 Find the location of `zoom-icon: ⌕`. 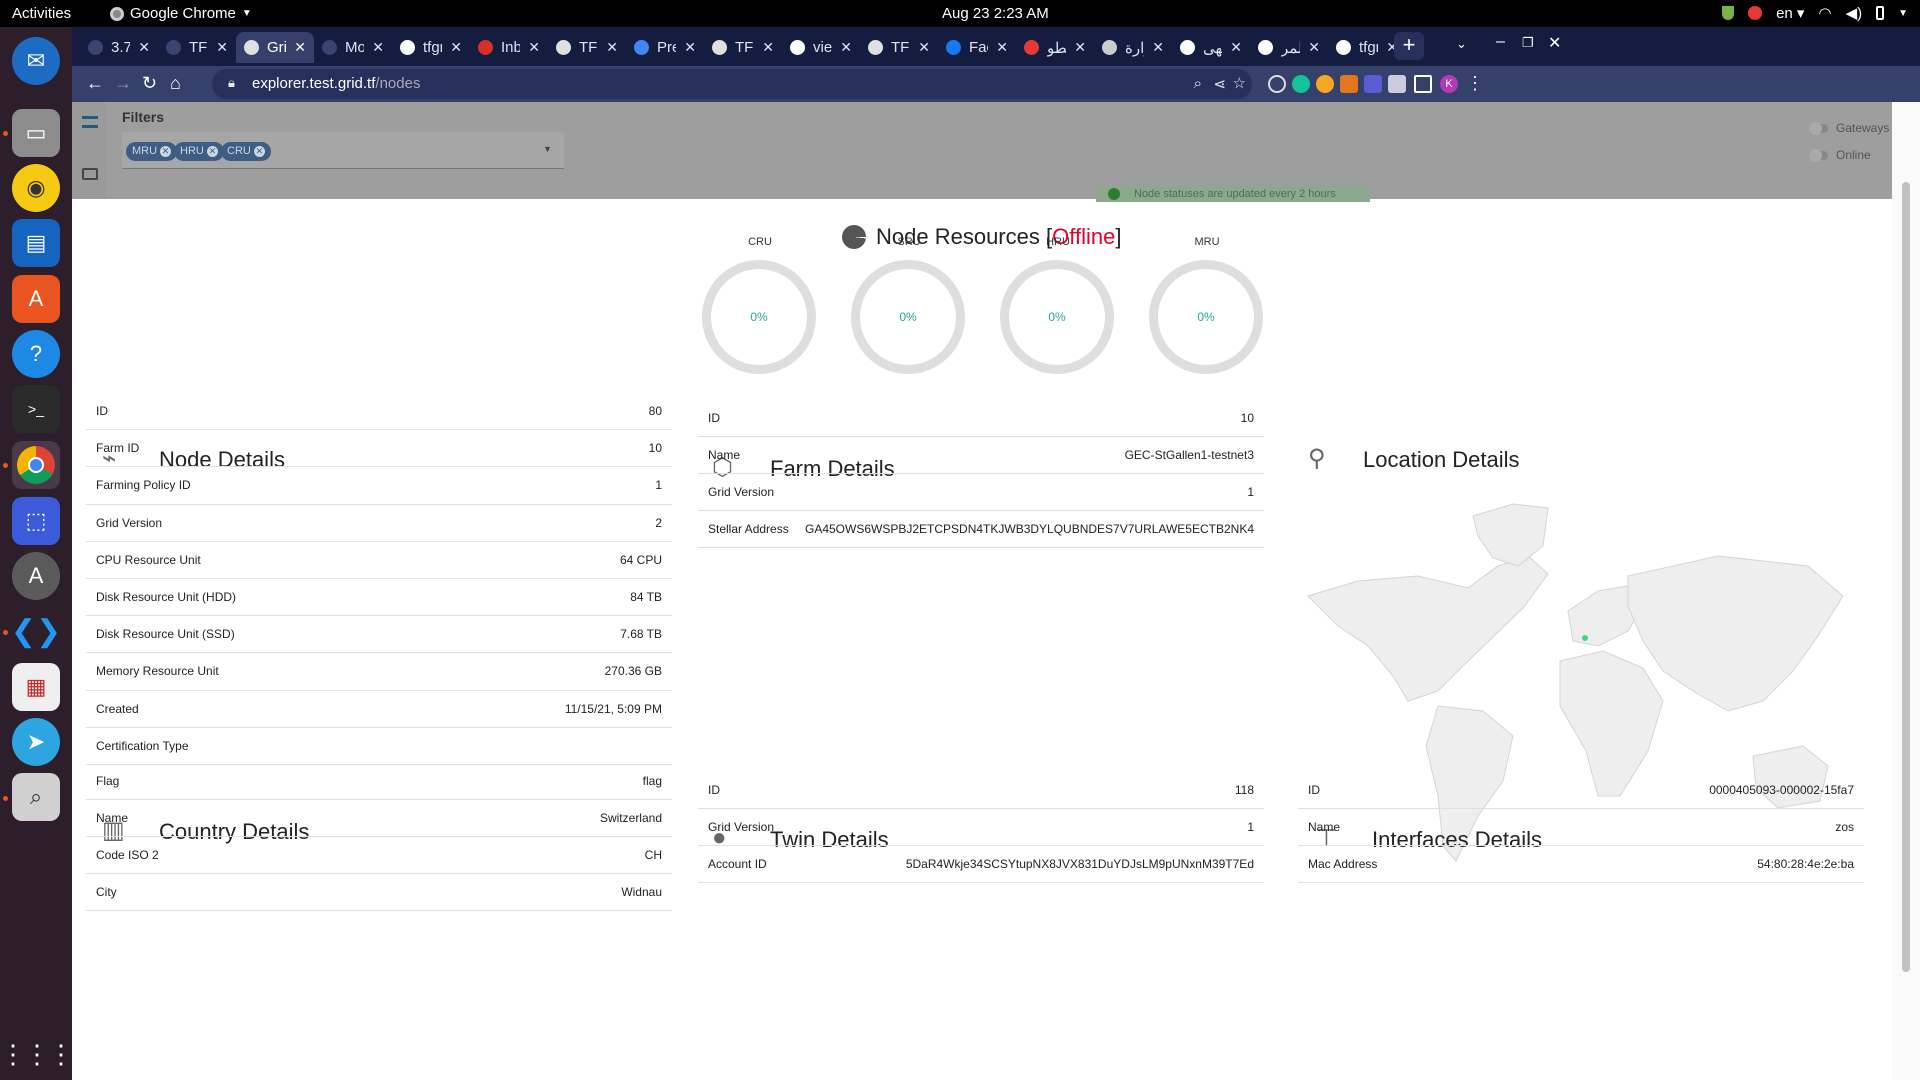

zoom-icon: ⌕ is located at coordinates (1198, 83).